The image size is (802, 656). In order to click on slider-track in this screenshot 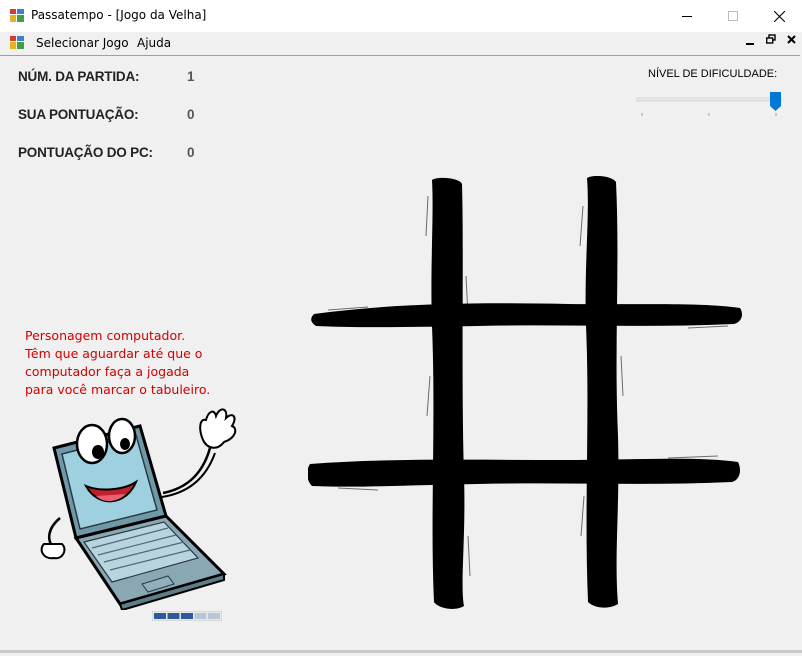, I will do `click(709, 99)`.